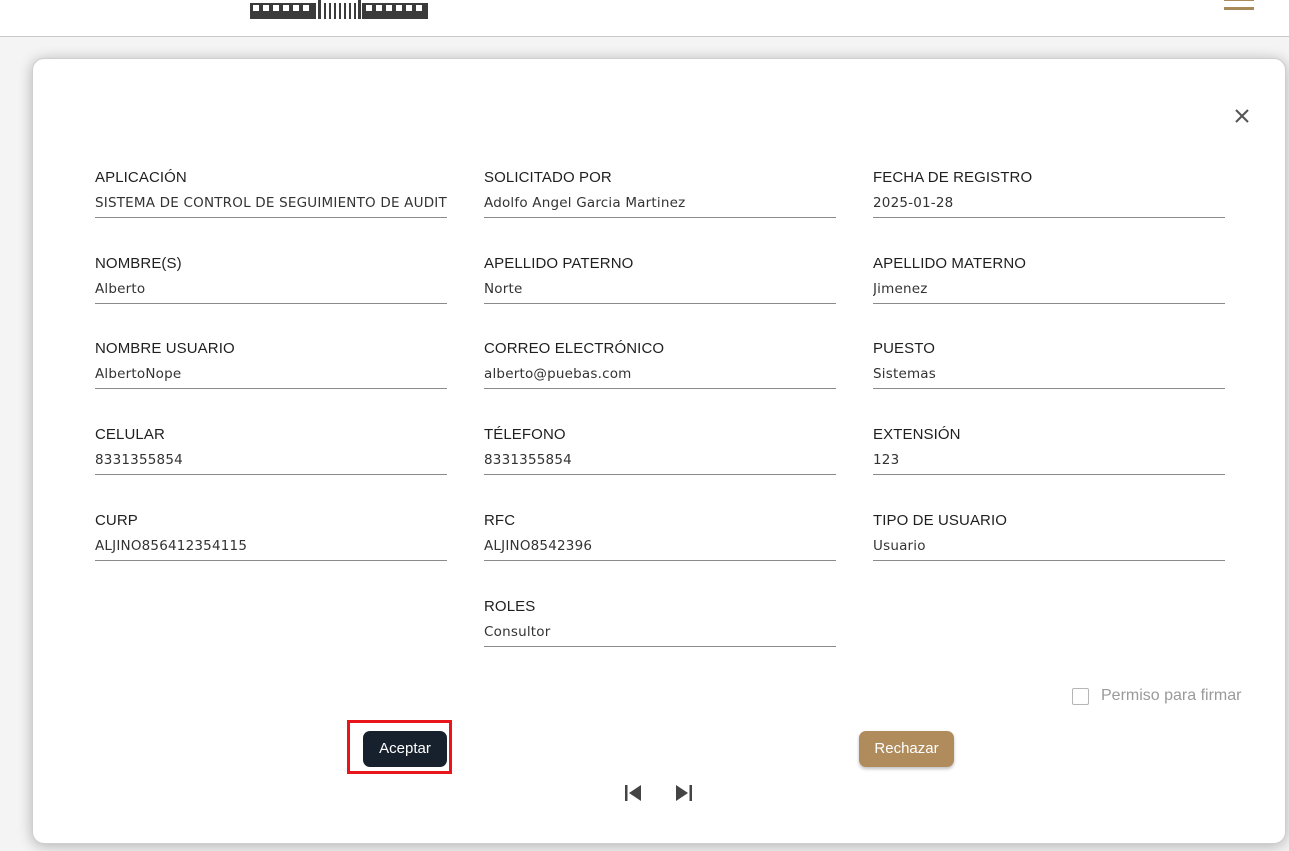 This screenshot has width=1289, height=851. I want to click on accept-button: Aceptar, so click(405, 749).